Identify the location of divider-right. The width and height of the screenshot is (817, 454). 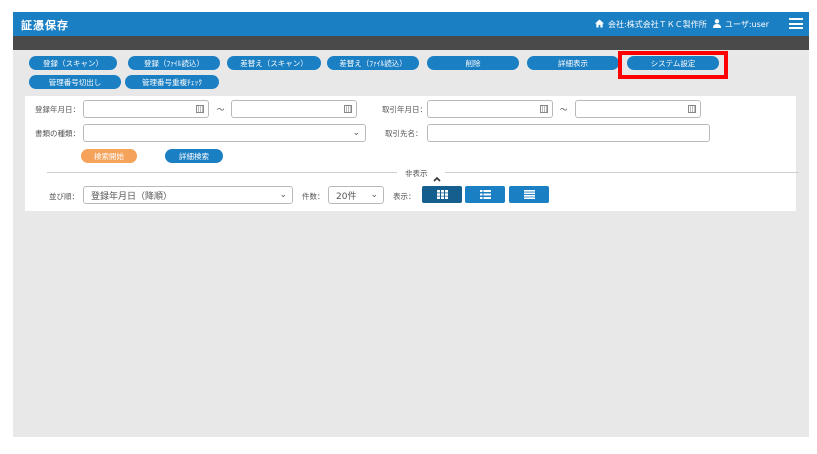
(622, 172).